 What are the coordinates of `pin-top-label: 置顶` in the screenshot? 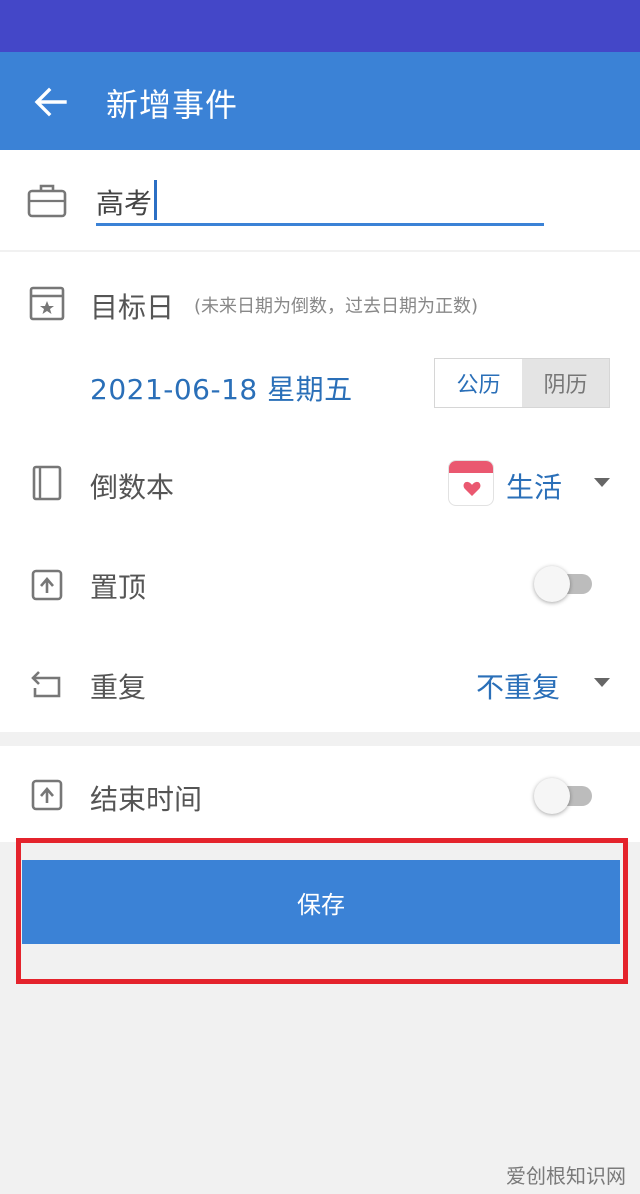 It's located at (118, 587).